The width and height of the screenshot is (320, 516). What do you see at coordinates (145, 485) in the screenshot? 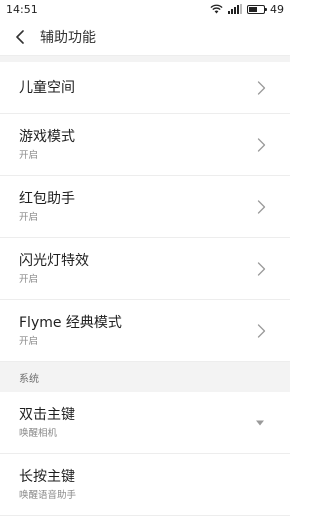
I see `list-item-long-press-home: 长按主键 唤醒语音助手` at bounding box center [145, 485].